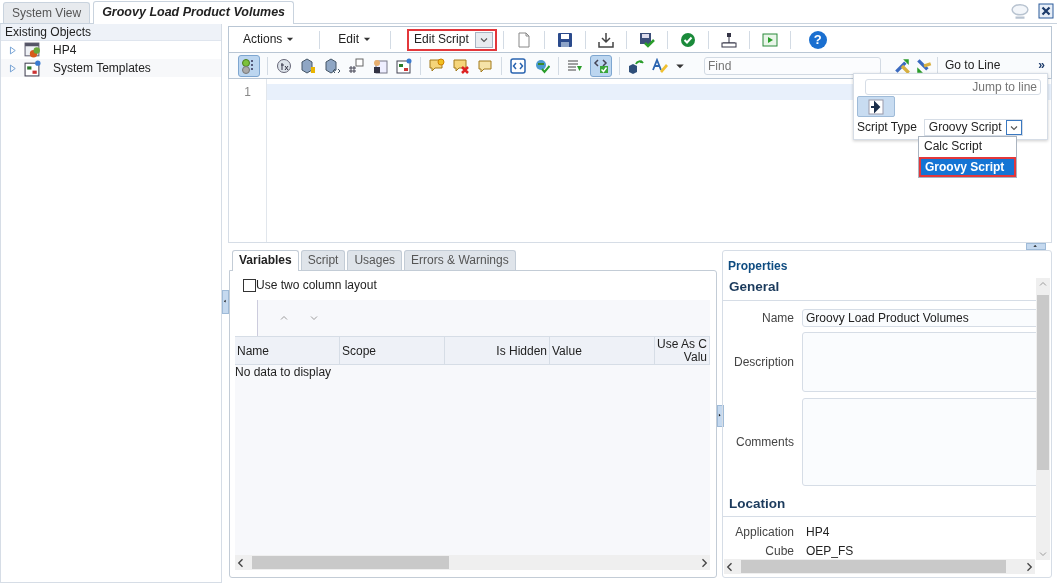  I want to click on cube-icon, so click(308, 65).